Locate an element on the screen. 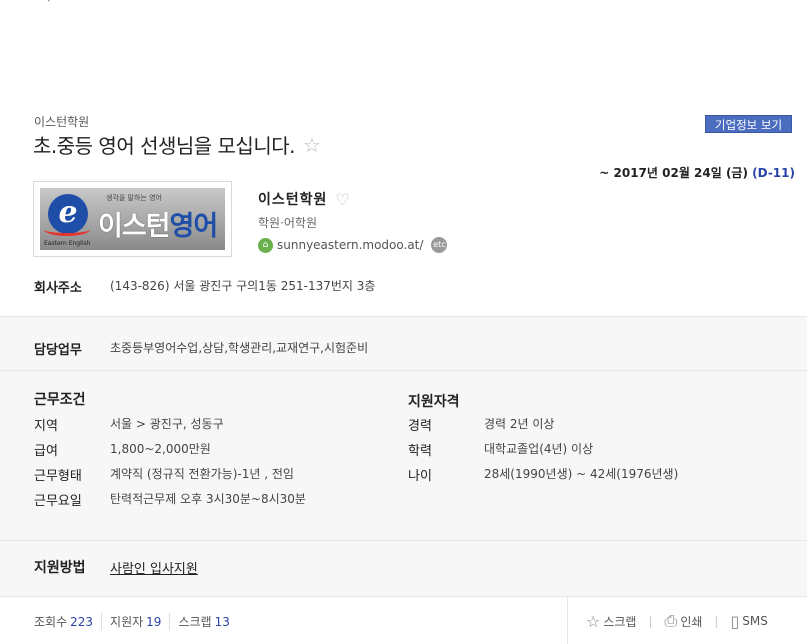 This screenshot has width=807, height=644. applicants-label: 지원자 is located at coordinates (127, 622).